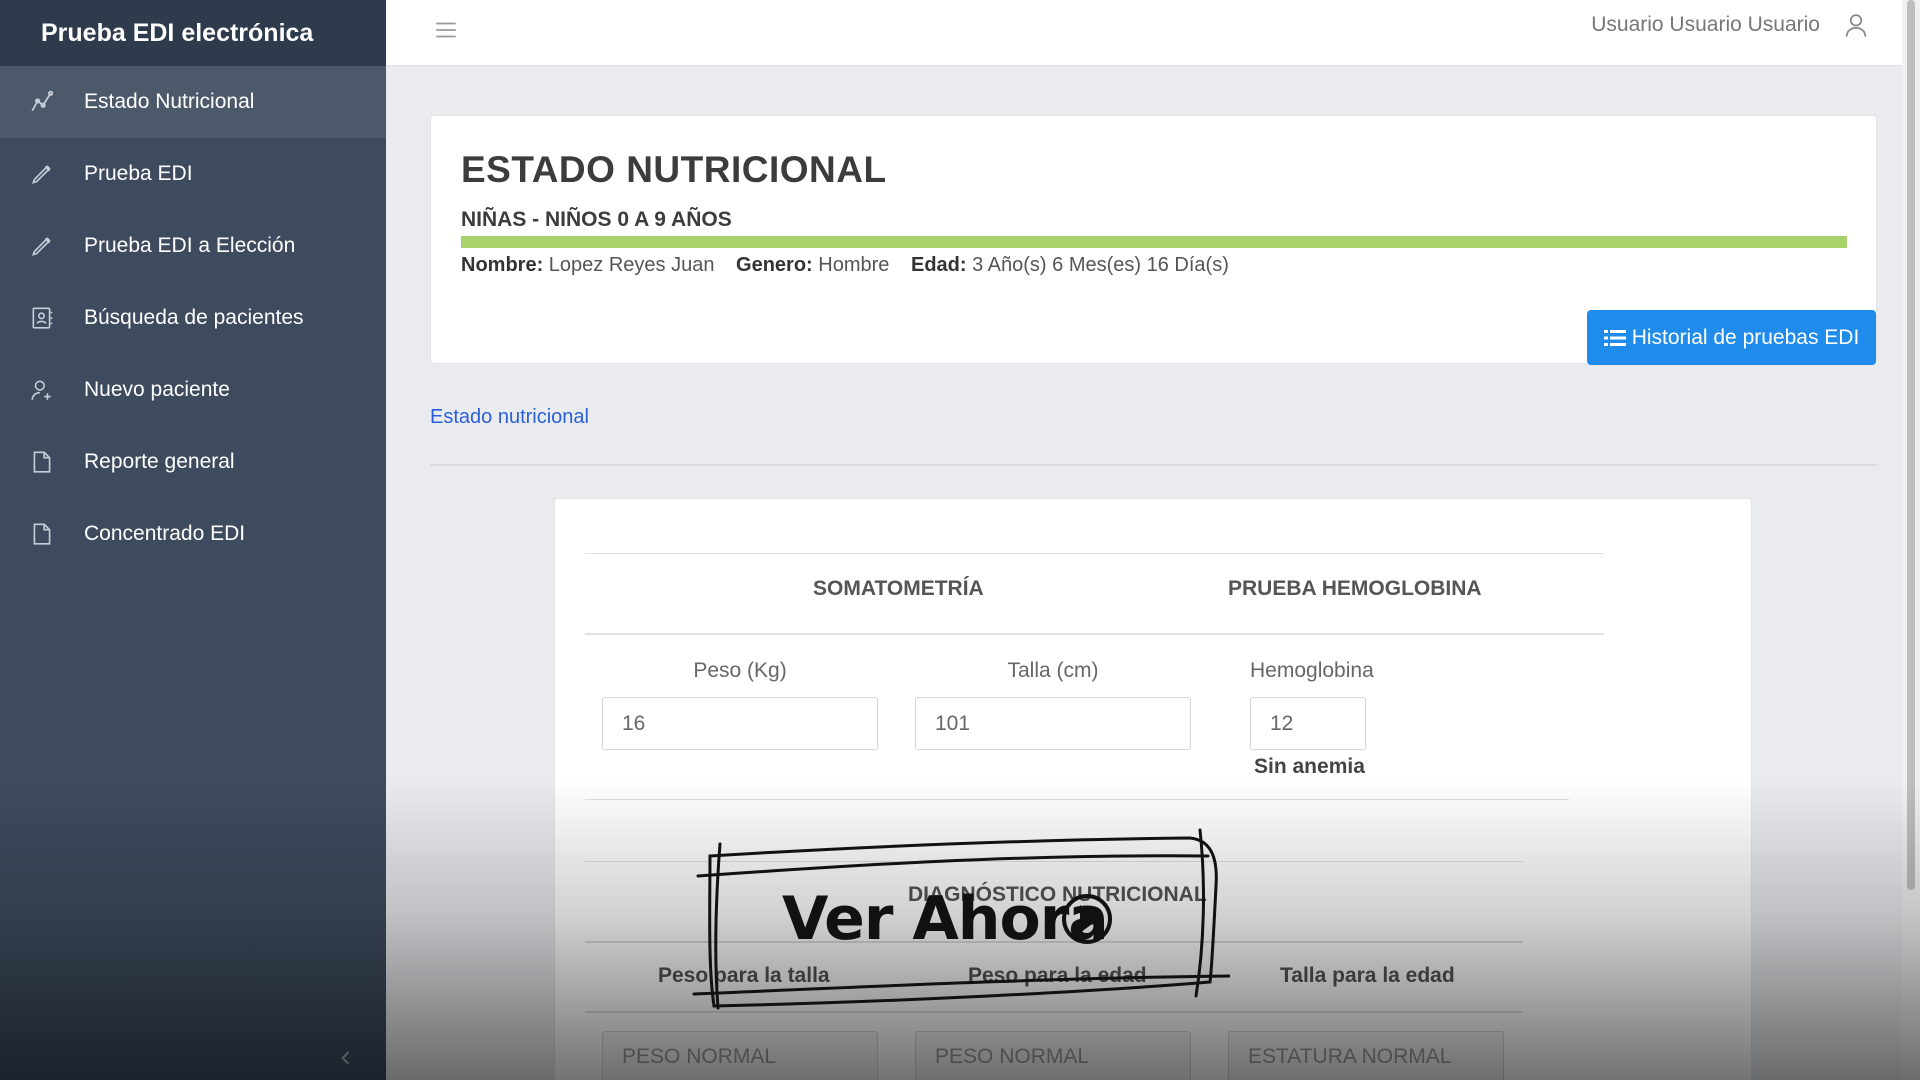 Image resolution: width=1920 pixels, height=1080 pixels. What do you see at coordinates (509, 417) in the screenshot?
I see `breadcrumb-link: Estado nutricional` at bounding box center [509, 417].